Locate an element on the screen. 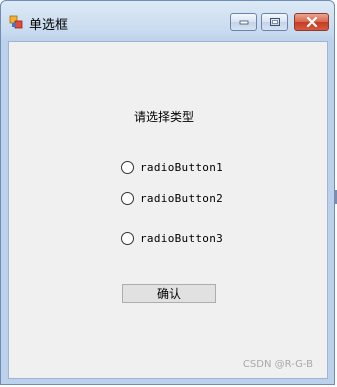 Image resolution: width=337 pixels, height=387 pixels. minimize-button is located at coordinates (243, 22).